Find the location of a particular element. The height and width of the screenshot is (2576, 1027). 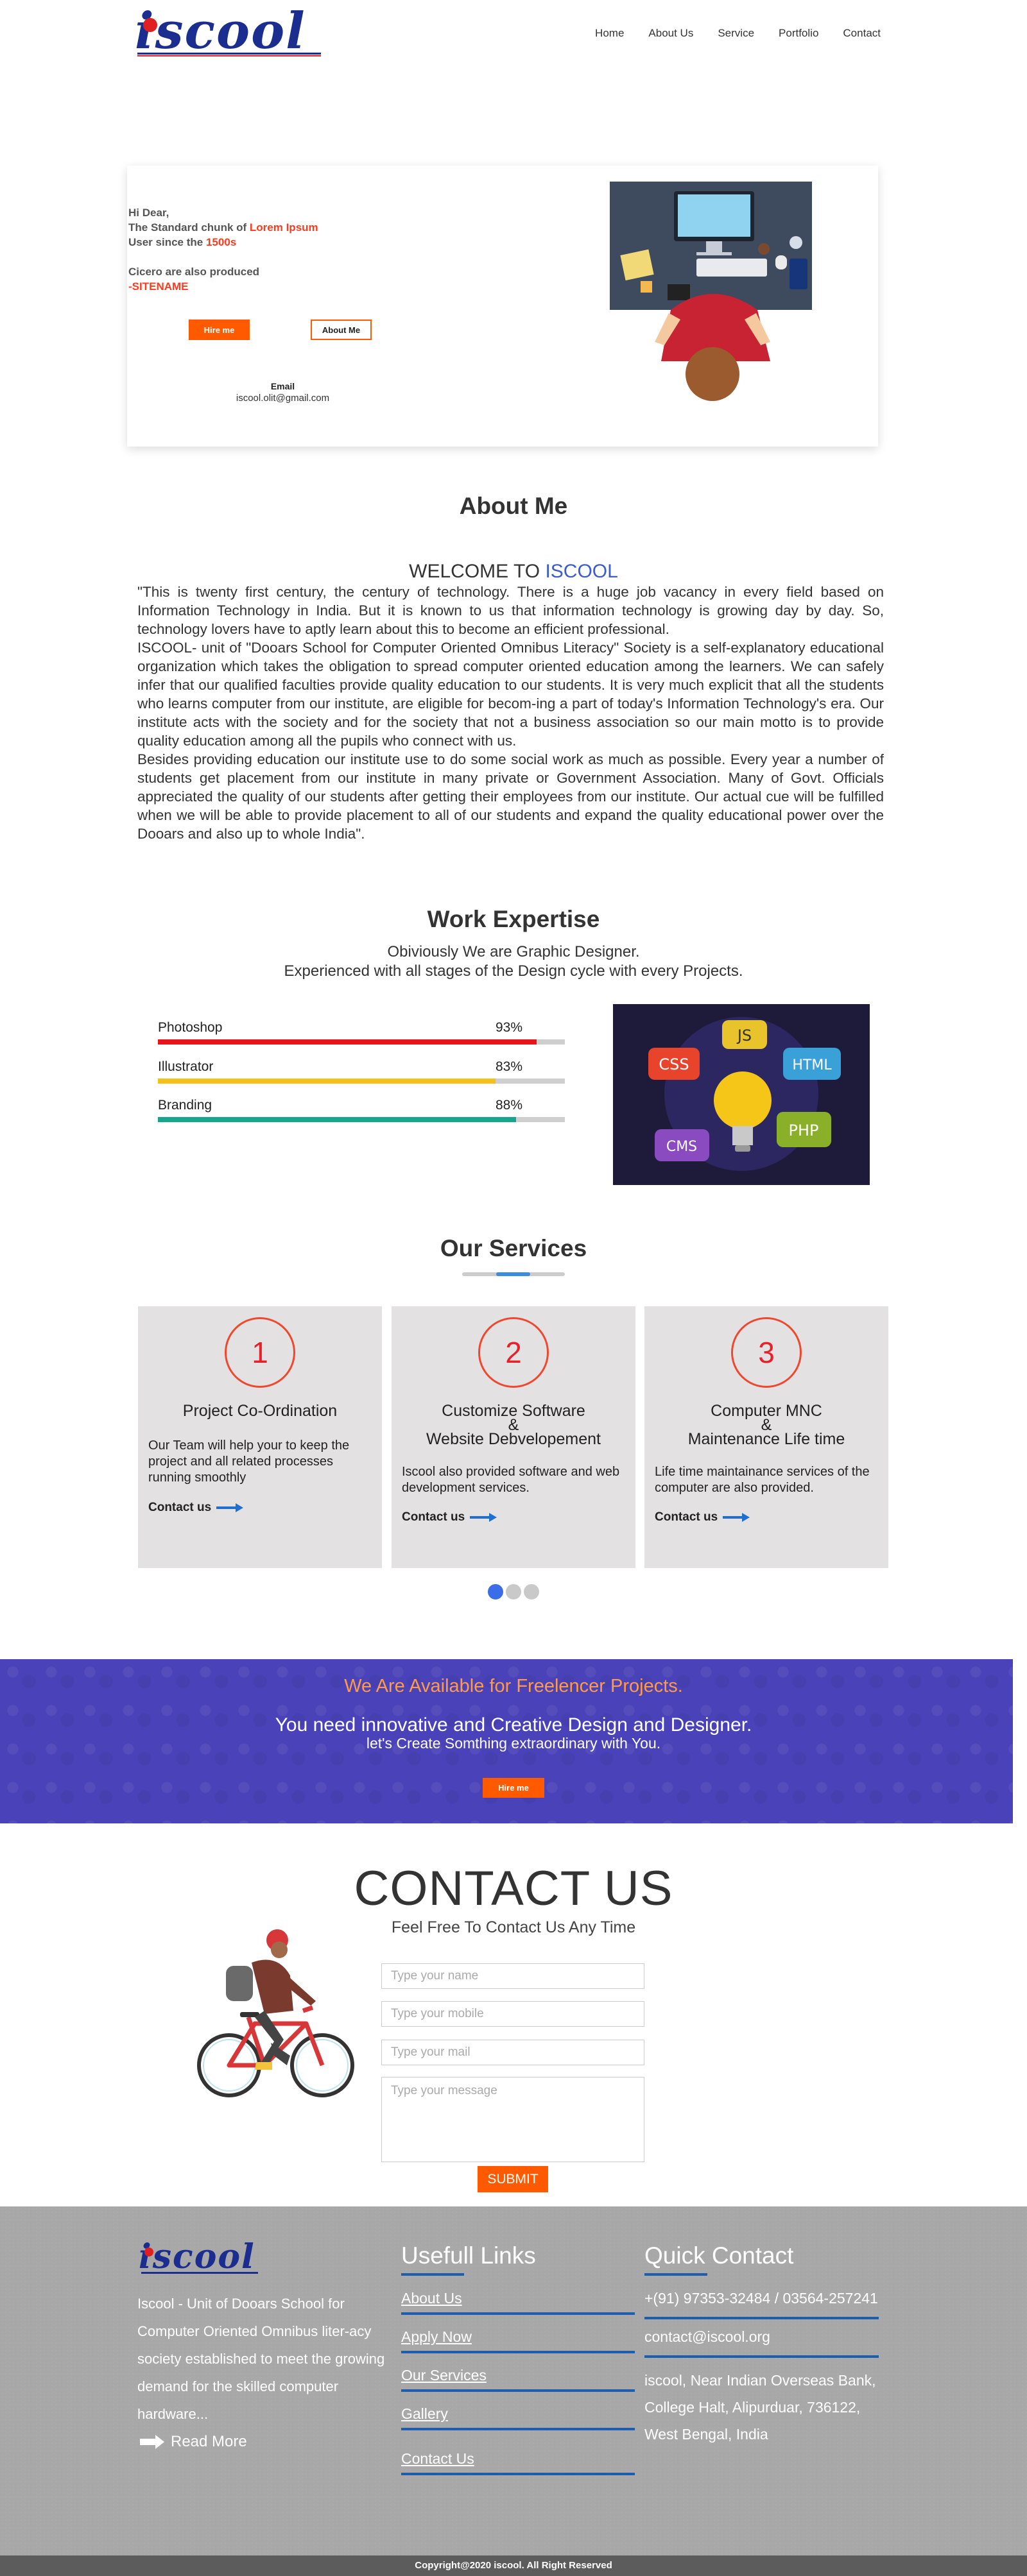

nav-about-us: About Us is located at coordinates (670, 33).